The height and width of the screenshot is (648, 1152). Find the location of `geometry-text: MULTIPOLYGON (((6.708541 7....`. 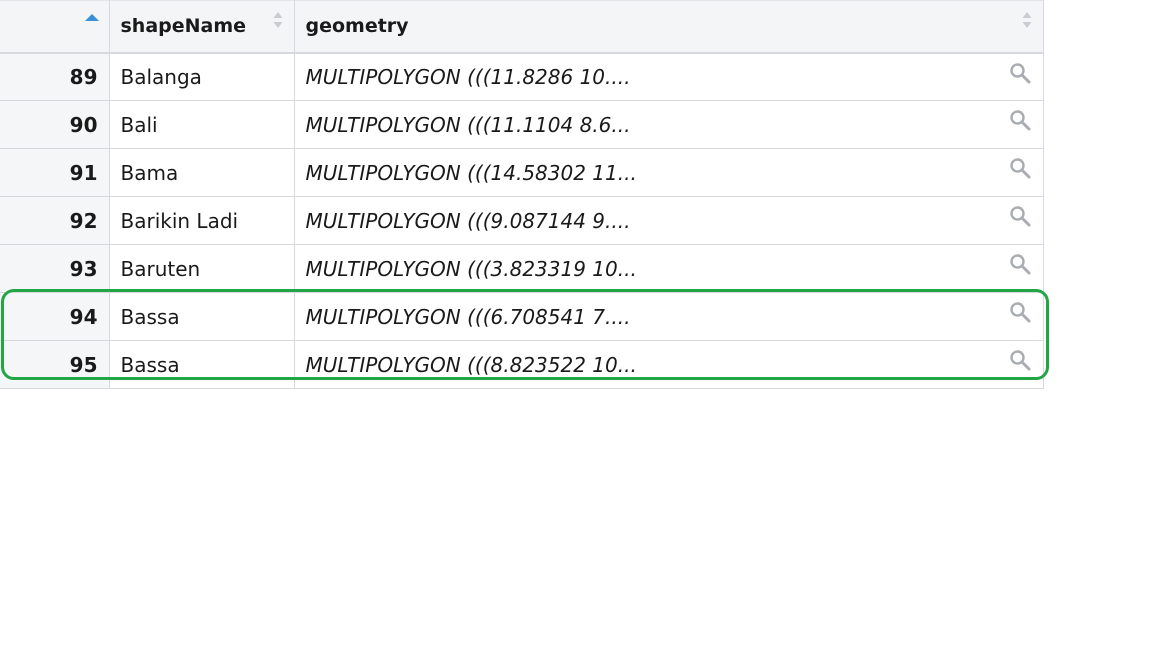

geometry-text: MULTIPOLYGON (((6.708541 7.... is located at coordinates (468, 316).